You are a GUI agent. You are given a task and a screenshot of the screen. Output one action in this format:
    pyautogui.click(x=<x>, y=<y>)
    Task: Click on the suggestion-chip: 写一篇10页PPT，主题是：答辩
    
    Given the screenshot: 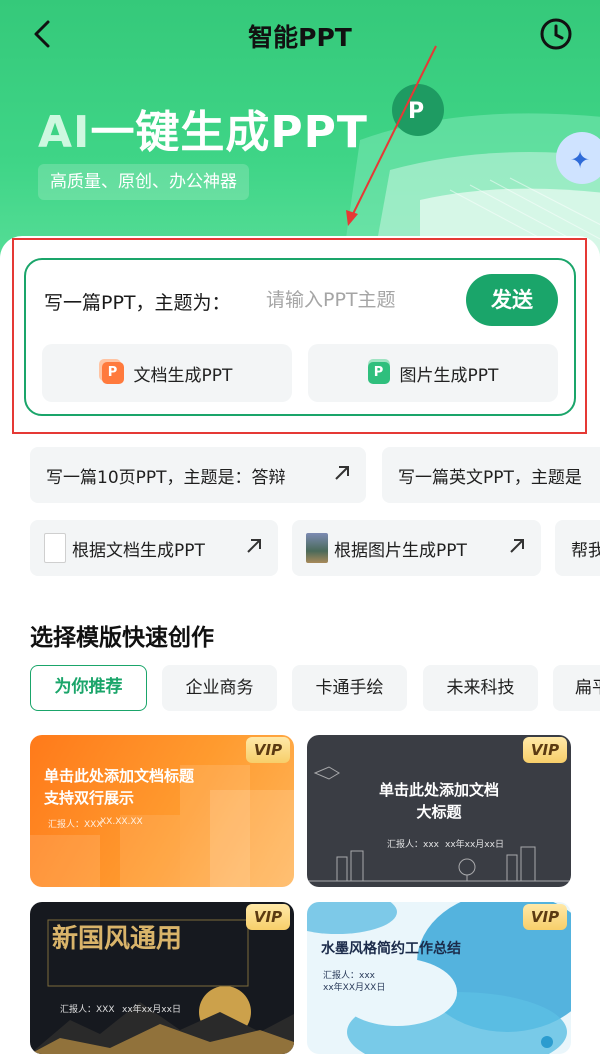 What is the action you would take?
    pyautogui.click(x=198, y=475)
    